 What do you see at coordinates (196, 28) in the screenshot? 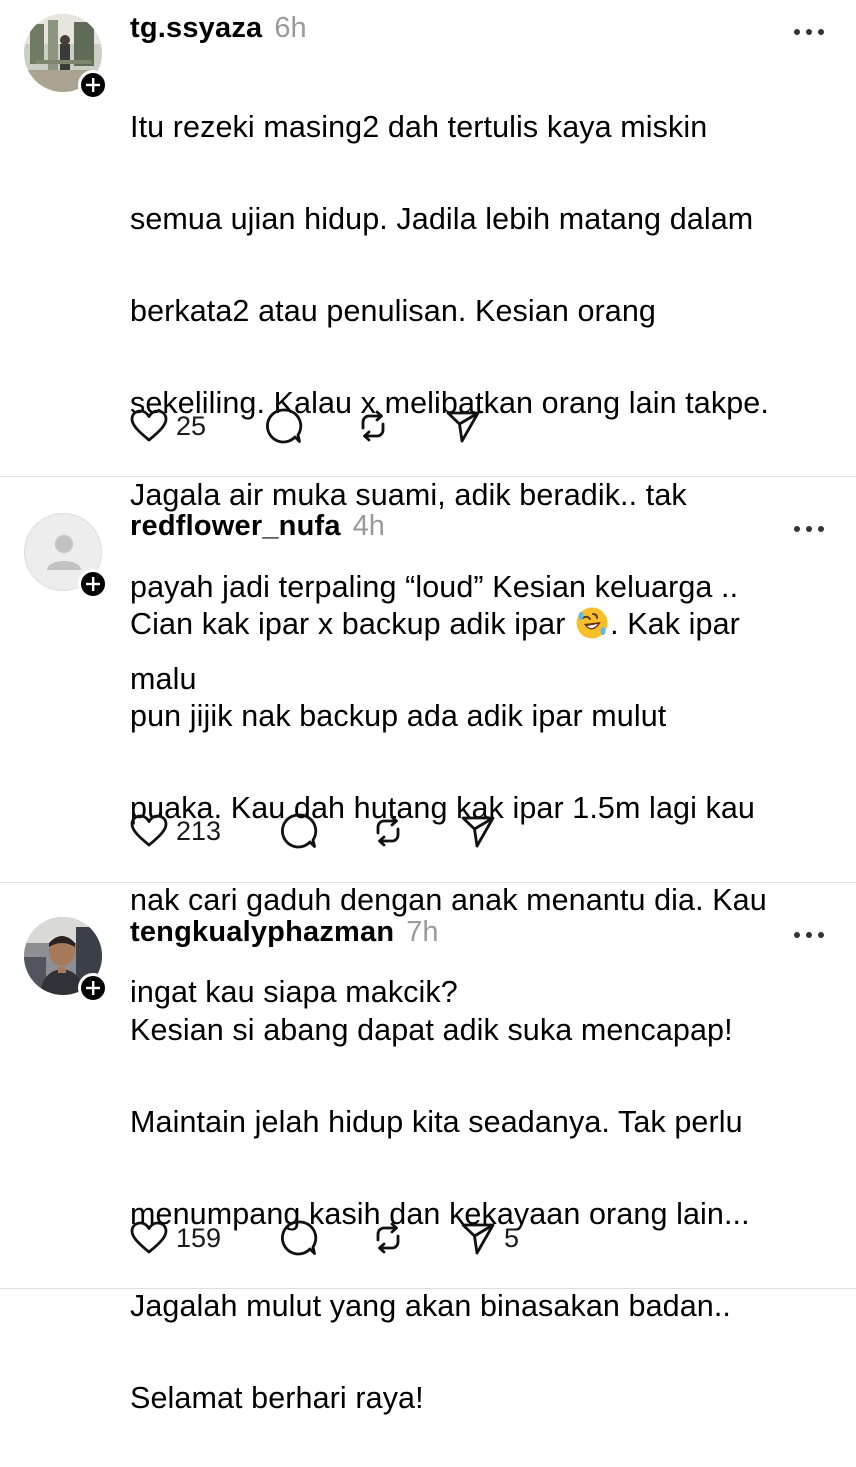
I see `username: tg.ssyaza` at bounding box center [196, 28].